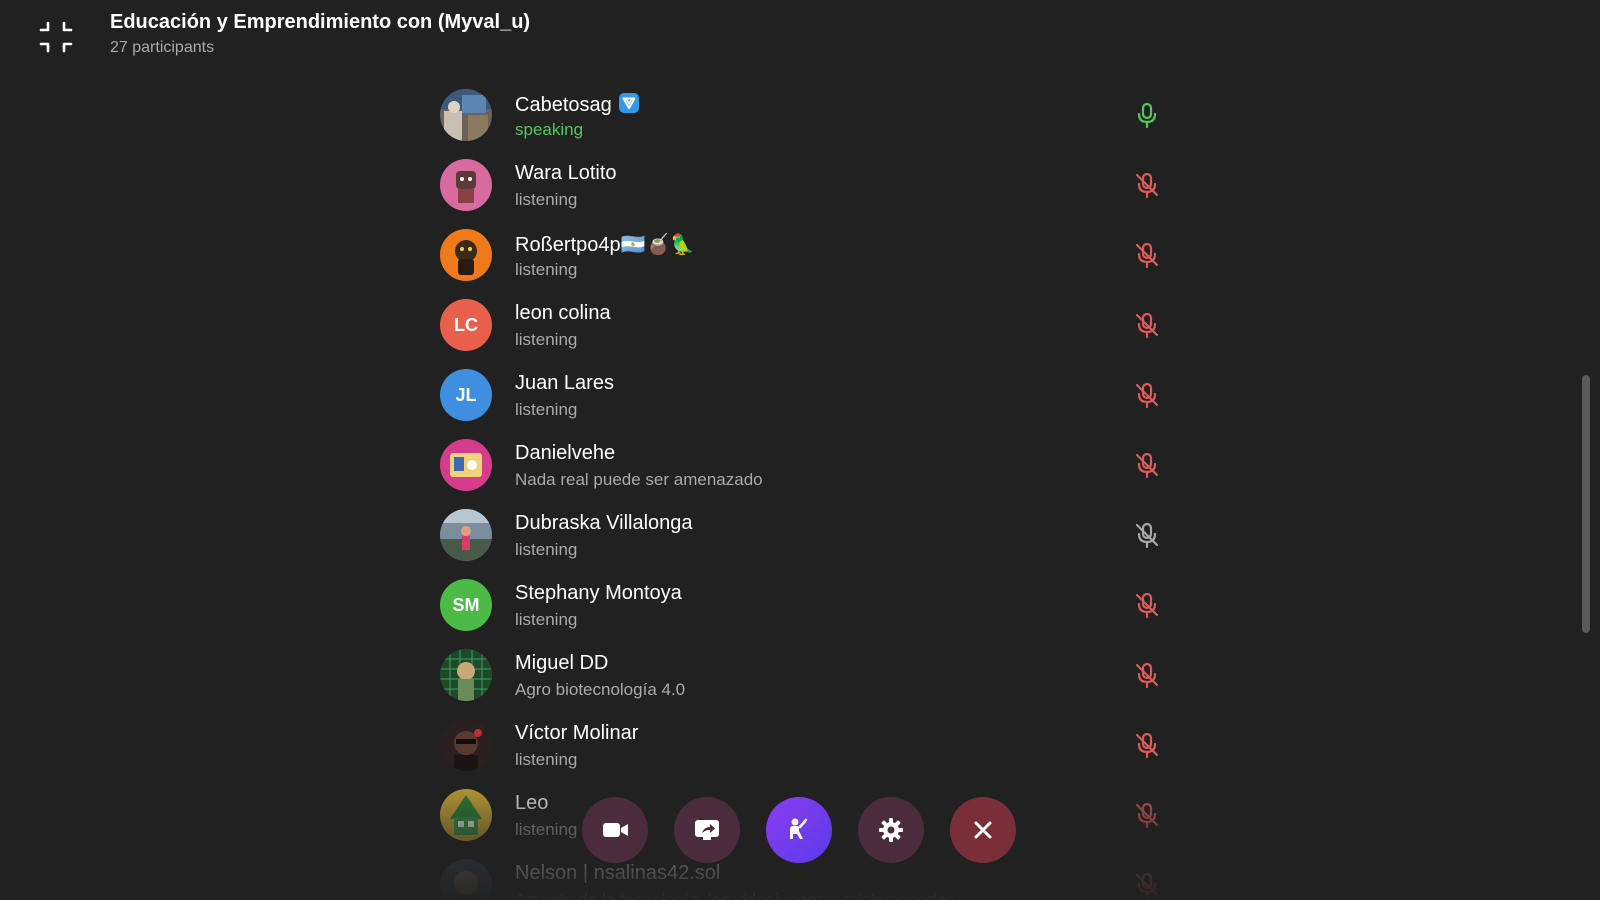  What do you see at coordinates (563, 313) in the screenshot?
I see `participant-name: leon colina` at bounding box center [563, 313].